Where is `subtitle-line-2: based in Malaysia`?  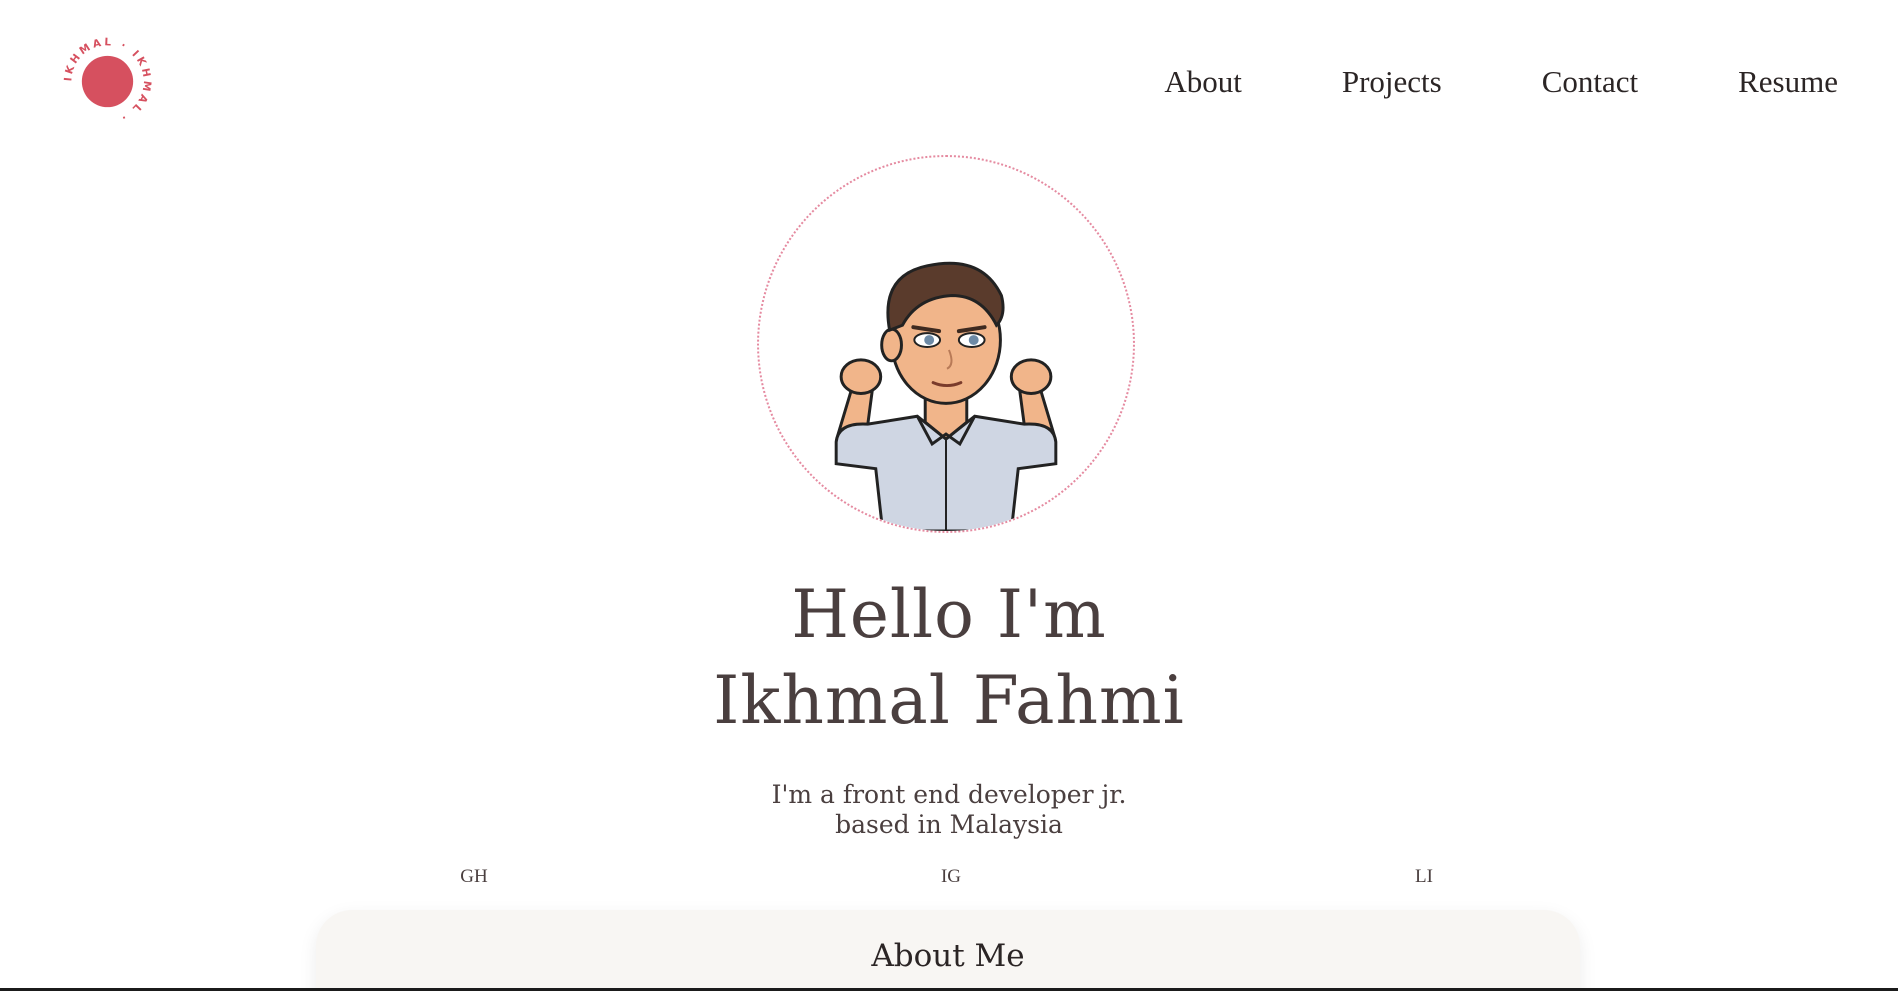 subtitle-line-2: based in Malaysia is located at coordinates (949, 824).